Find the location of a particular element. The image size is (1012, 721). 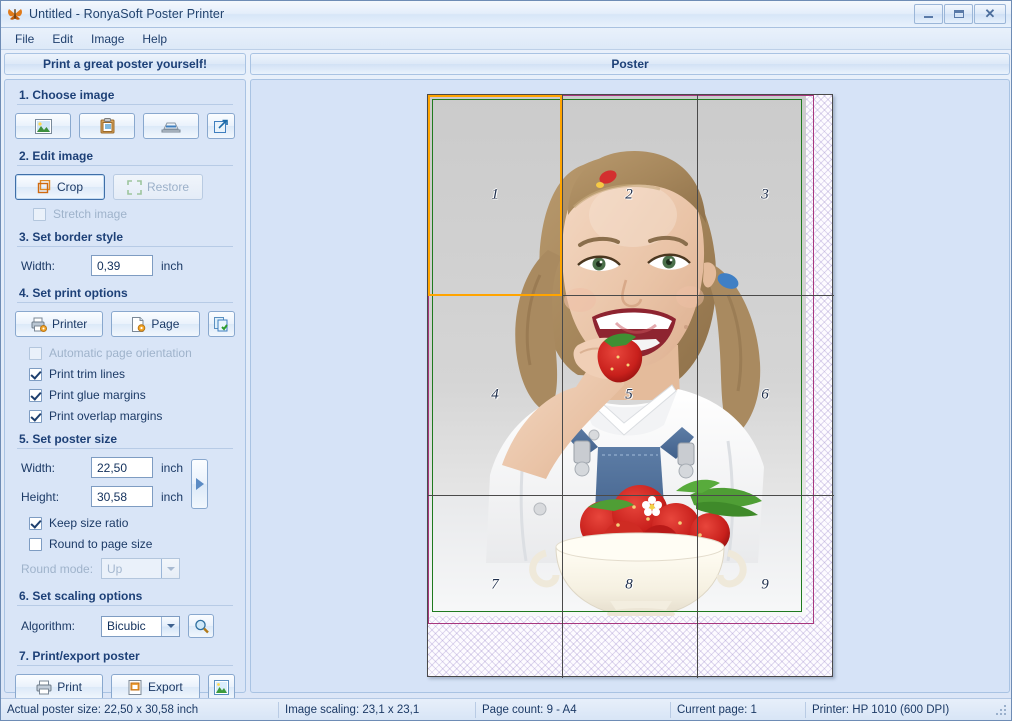

print-trim-lines-checkbox is located at coordinates (35, 374).